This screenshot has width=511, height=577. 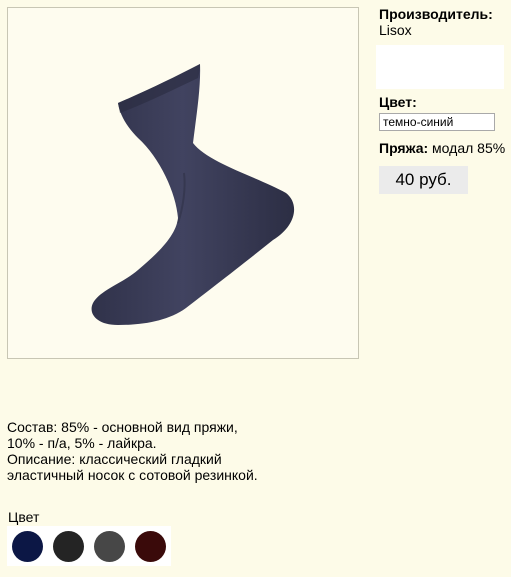 What do you see at coordinates (398, 102) in the screenshot?
I see `color-label: Цвет:` at bounding box center [398, 102].